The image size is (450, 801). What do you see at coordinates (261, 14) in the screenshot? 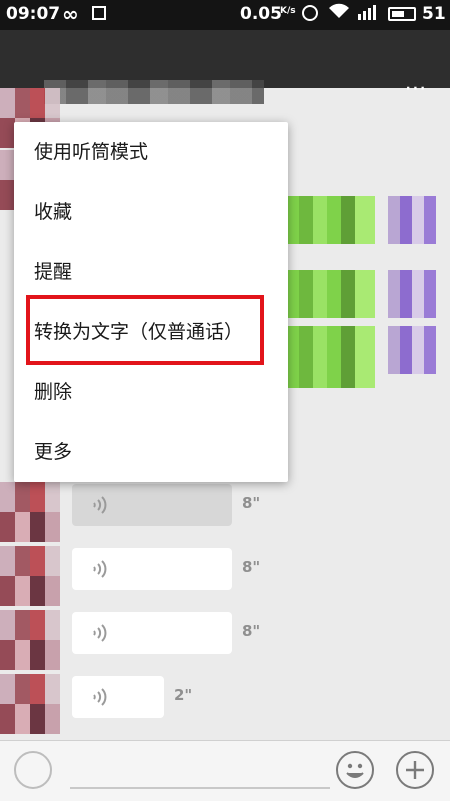
I see `network-speed: 0.05` at bounding box center [261, 14].